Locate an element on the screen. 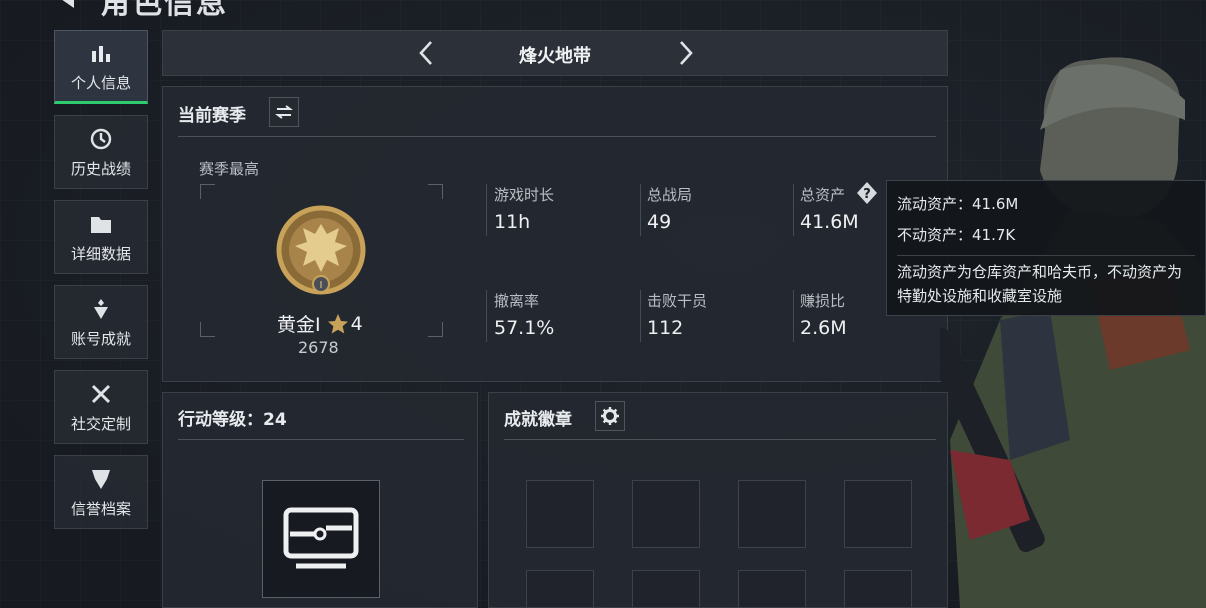 This screenshot has height=608, width=1206. sidebar-item-label: 信誉档案 is located at coordinates (100, 508).